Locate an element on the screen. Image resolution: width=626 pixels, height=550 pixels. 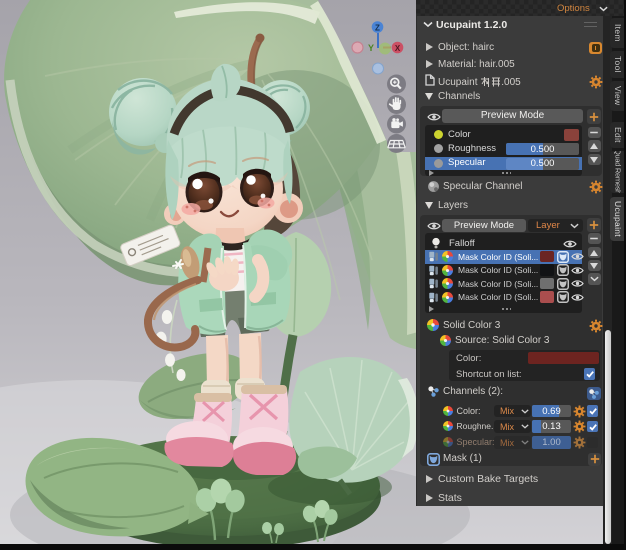
svg-text: Z is located at coordinates (377, 28).